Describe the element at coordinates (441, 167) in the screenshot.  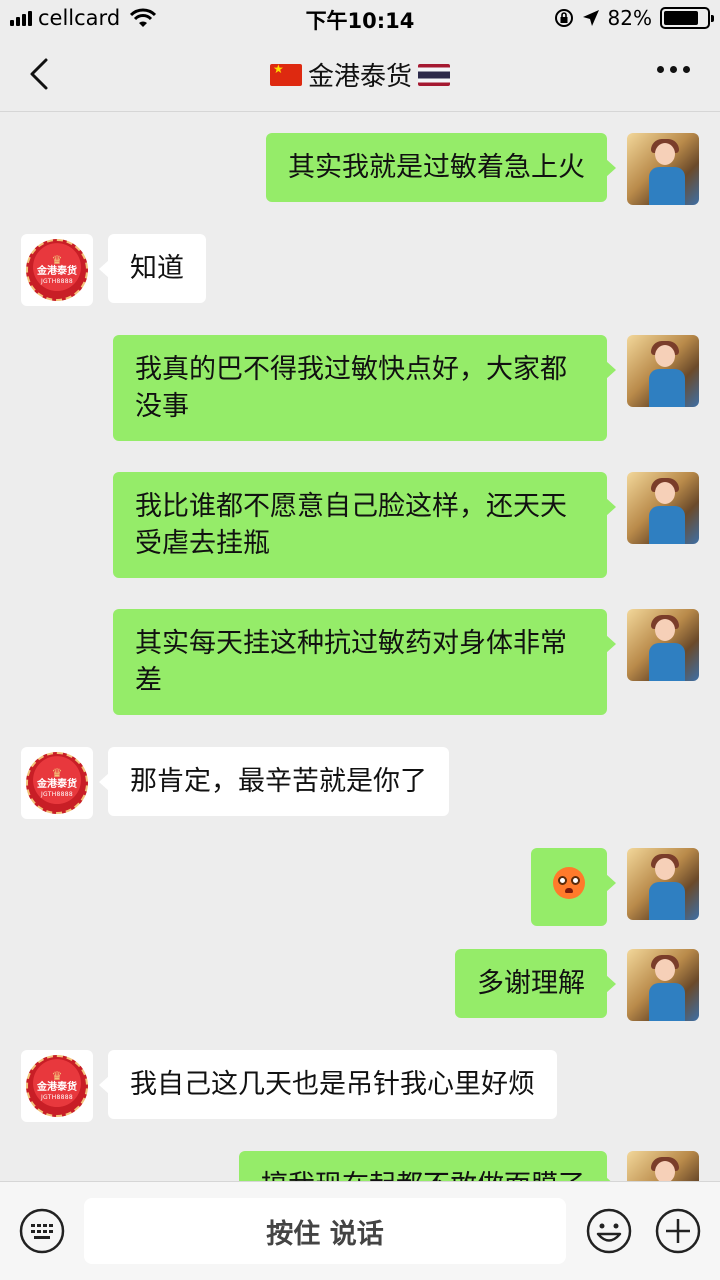
I see `message-bubble-sent: 其实我就是过敏着急上火` at that location.